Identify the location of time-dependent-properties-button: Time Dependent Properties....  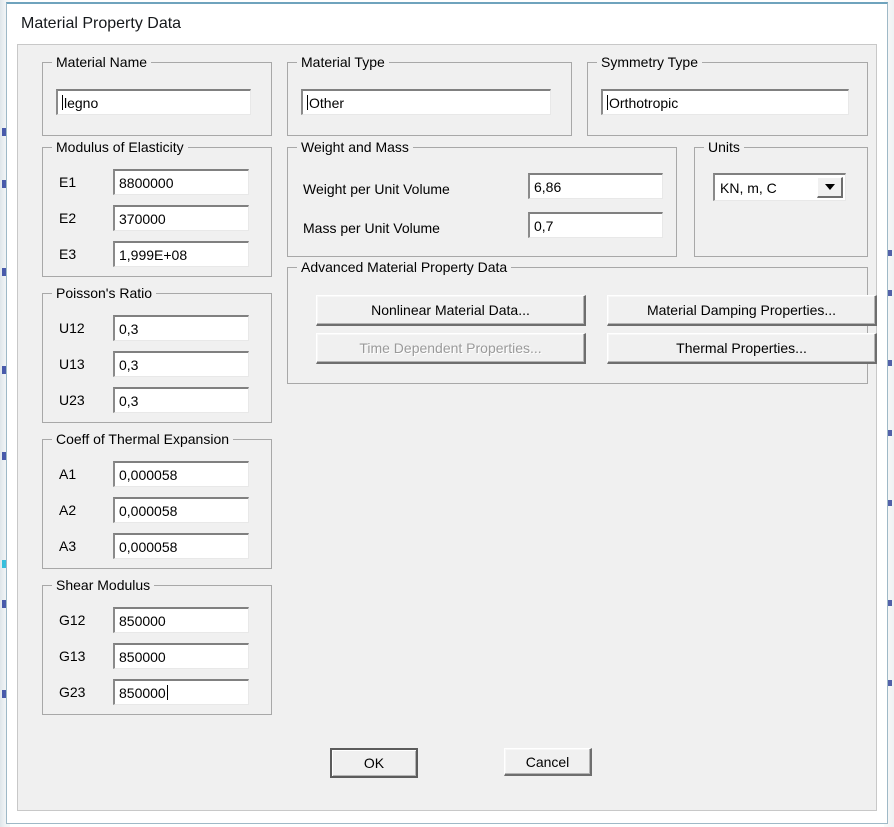
(451, 348).